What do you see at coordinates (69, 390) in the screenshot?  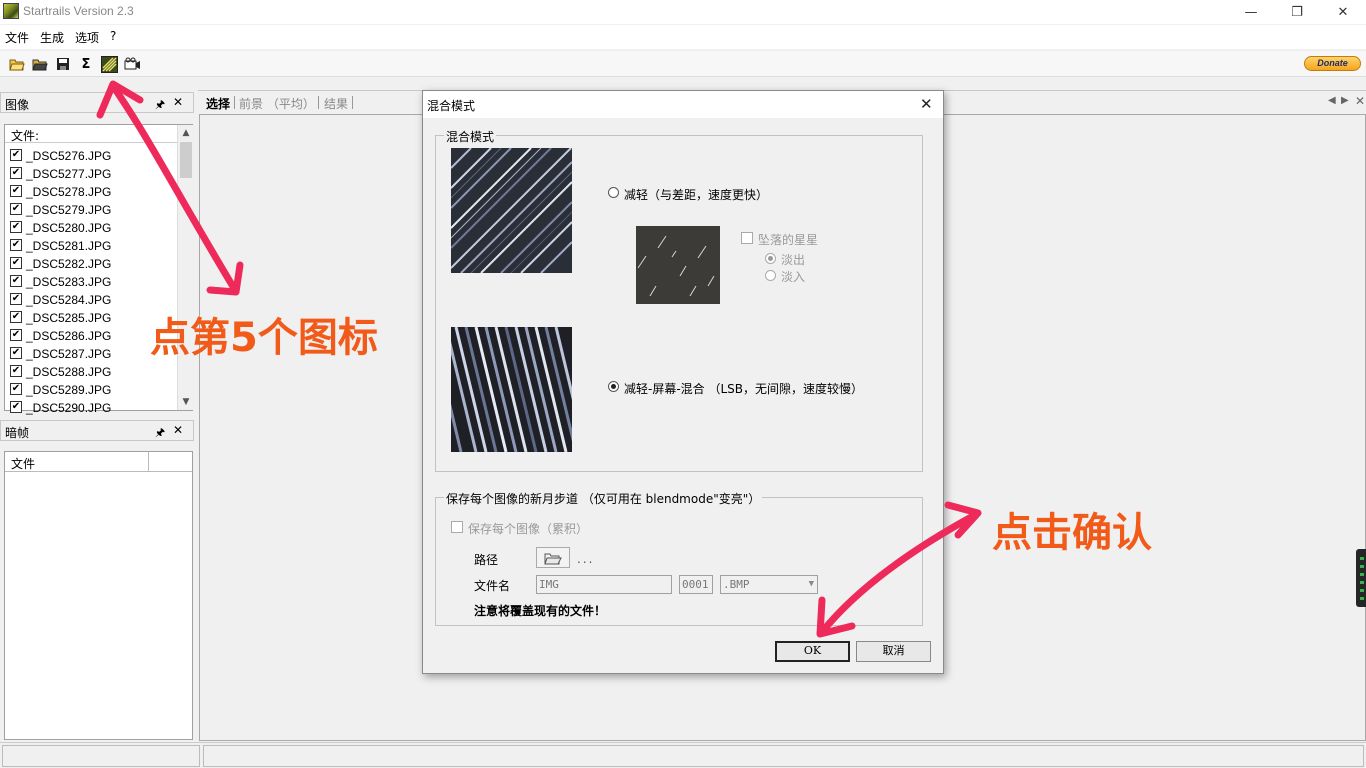 I see `file-name: _DSC5289.JPG` at bounding box center [69, 390].